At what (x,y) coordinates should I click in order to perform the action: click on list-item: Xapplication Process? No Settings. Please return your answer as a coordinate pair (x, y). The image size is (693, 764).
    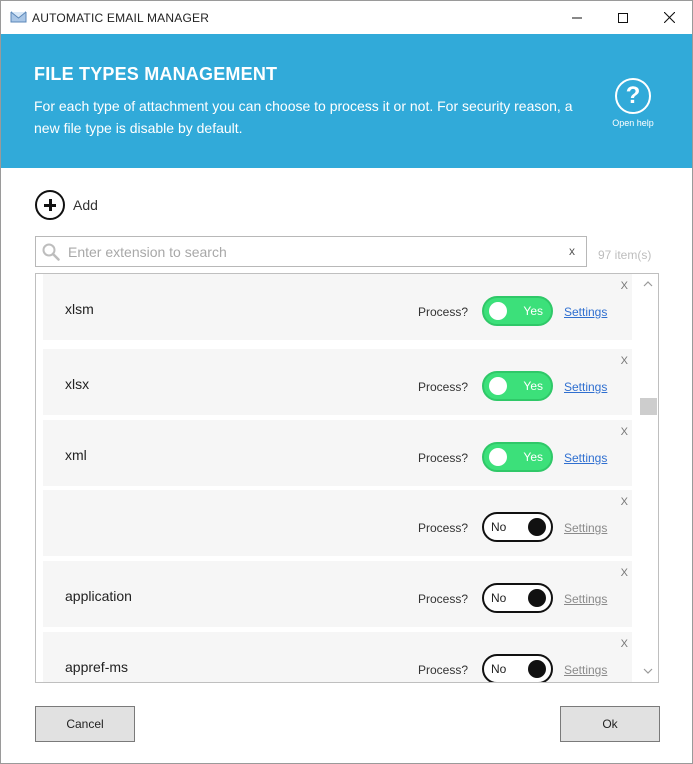
    Looking at the image, I should click on (337, 594).